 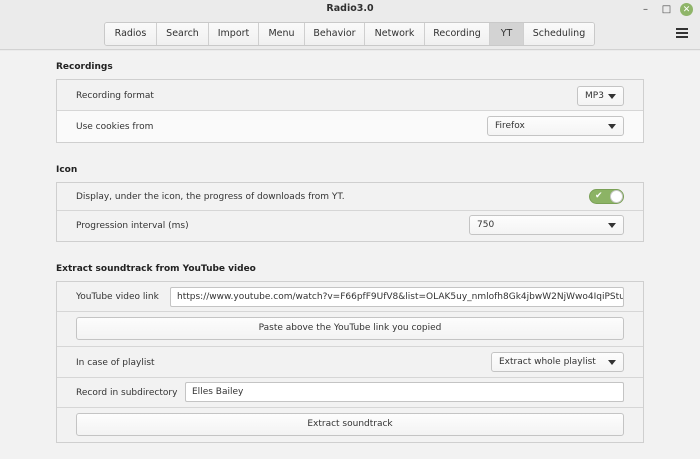 I want to click on paste-link-row: Paste above the YouTube link you copied, so click(x=350, y=329).